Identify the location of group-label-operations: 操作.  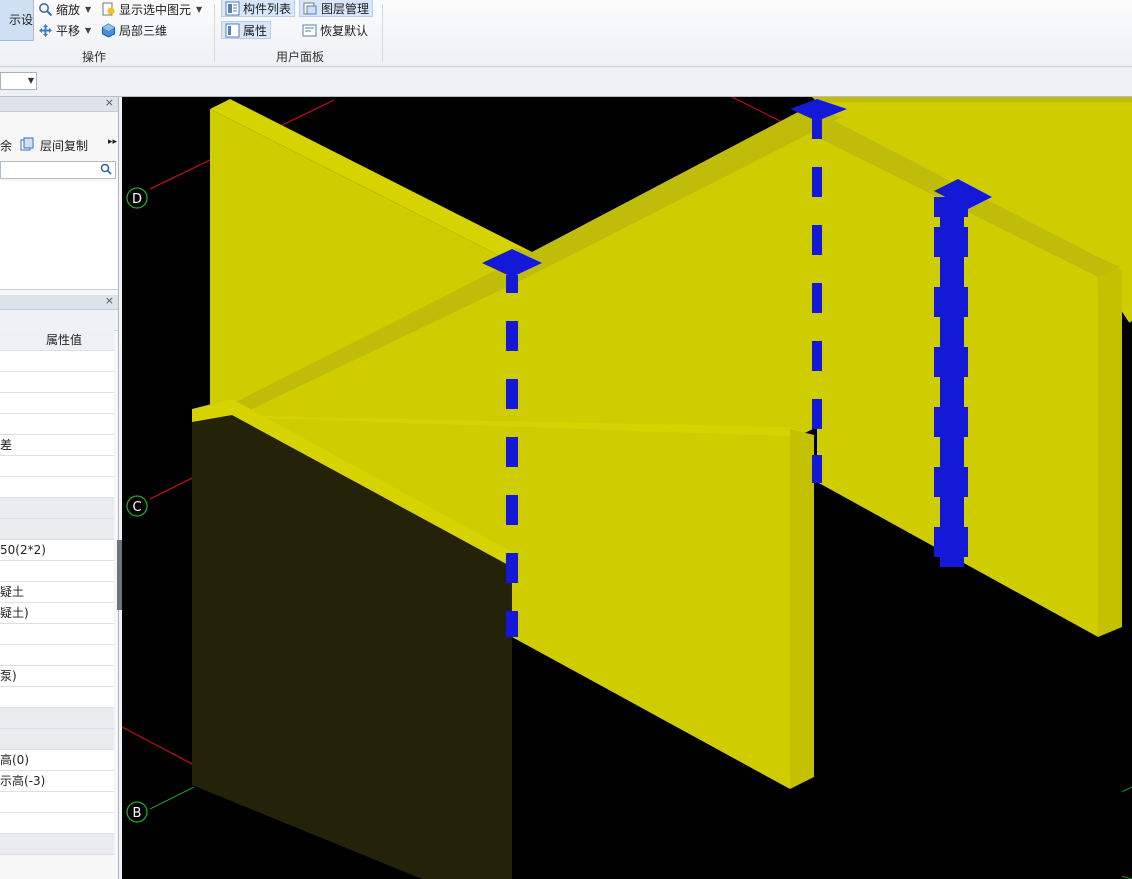
(94, 57).